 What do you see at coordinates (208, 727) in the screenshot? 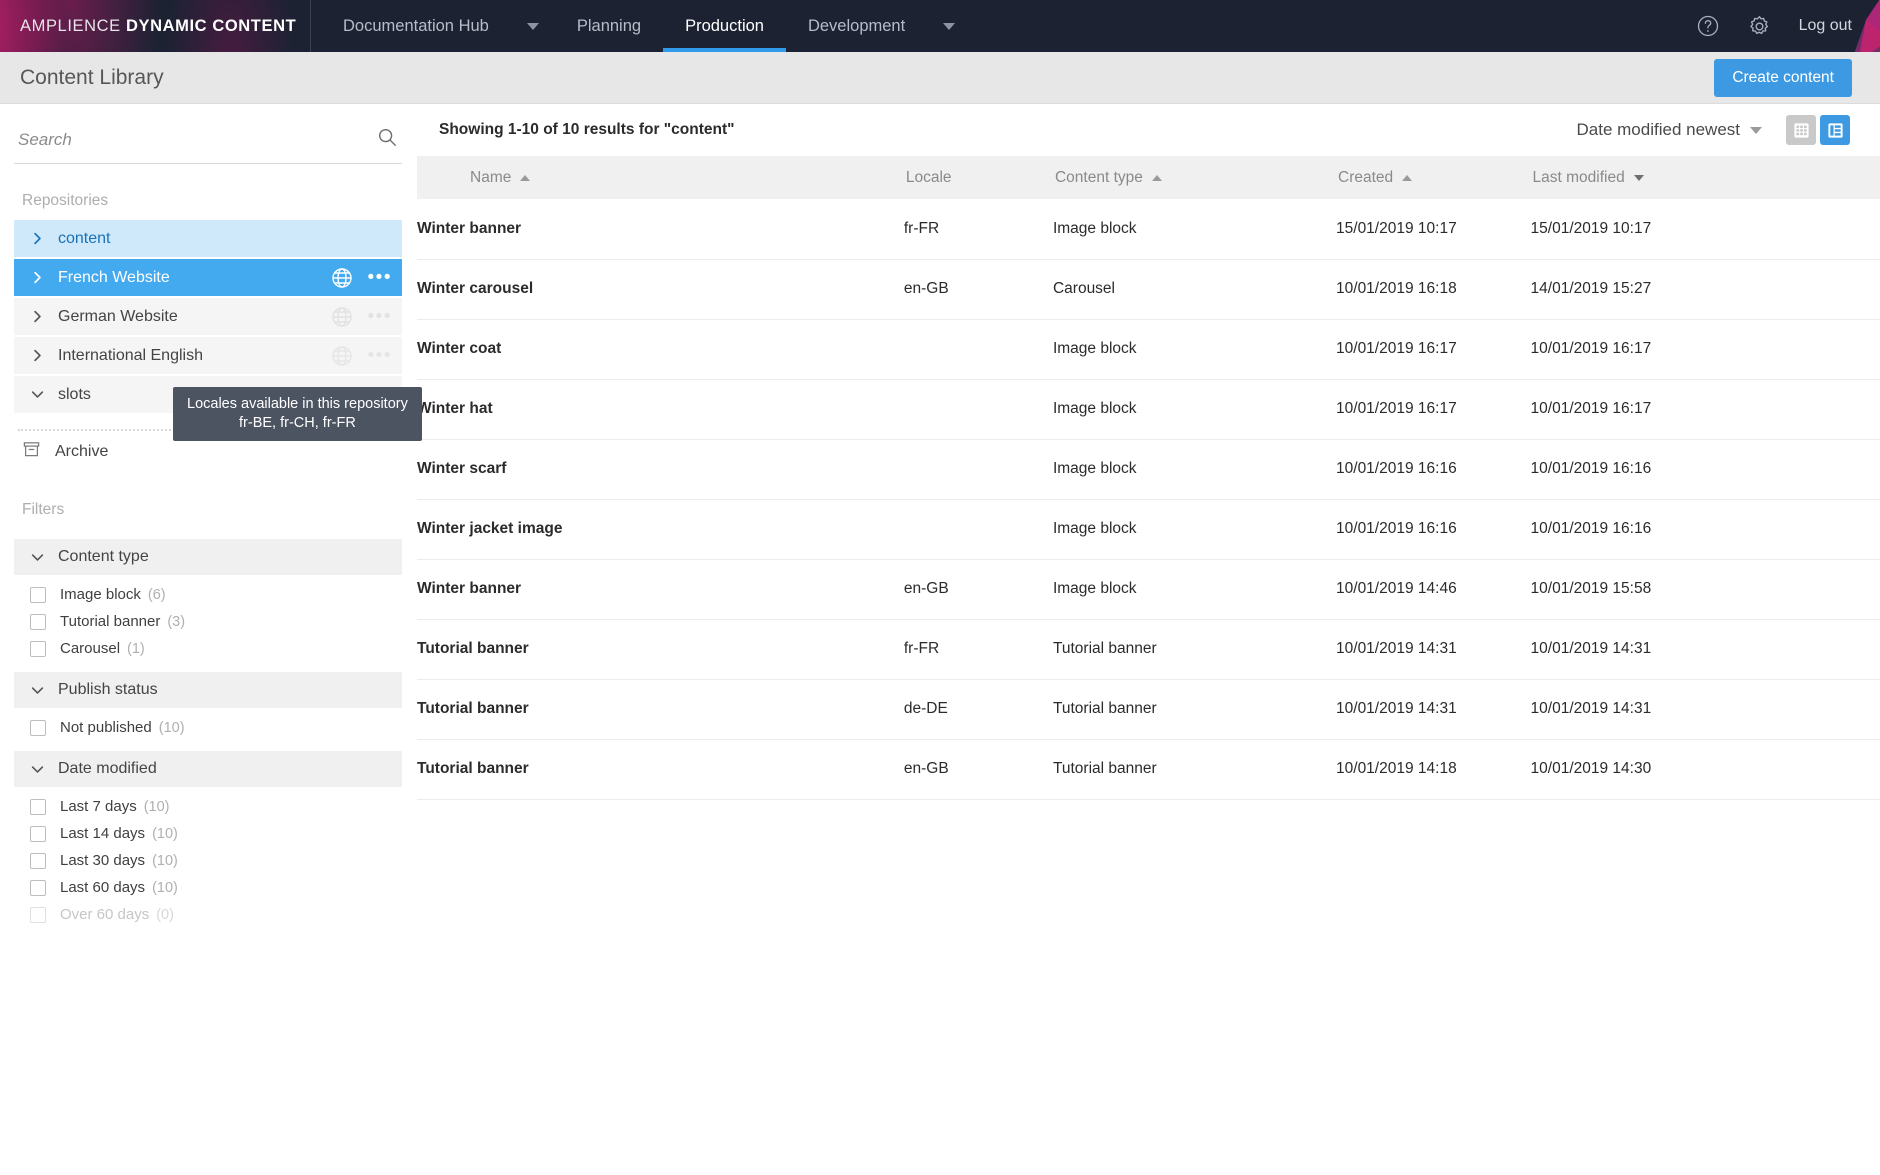
I see `filter-option-not-published: Not published (10)` at bounding box center [208, 727].